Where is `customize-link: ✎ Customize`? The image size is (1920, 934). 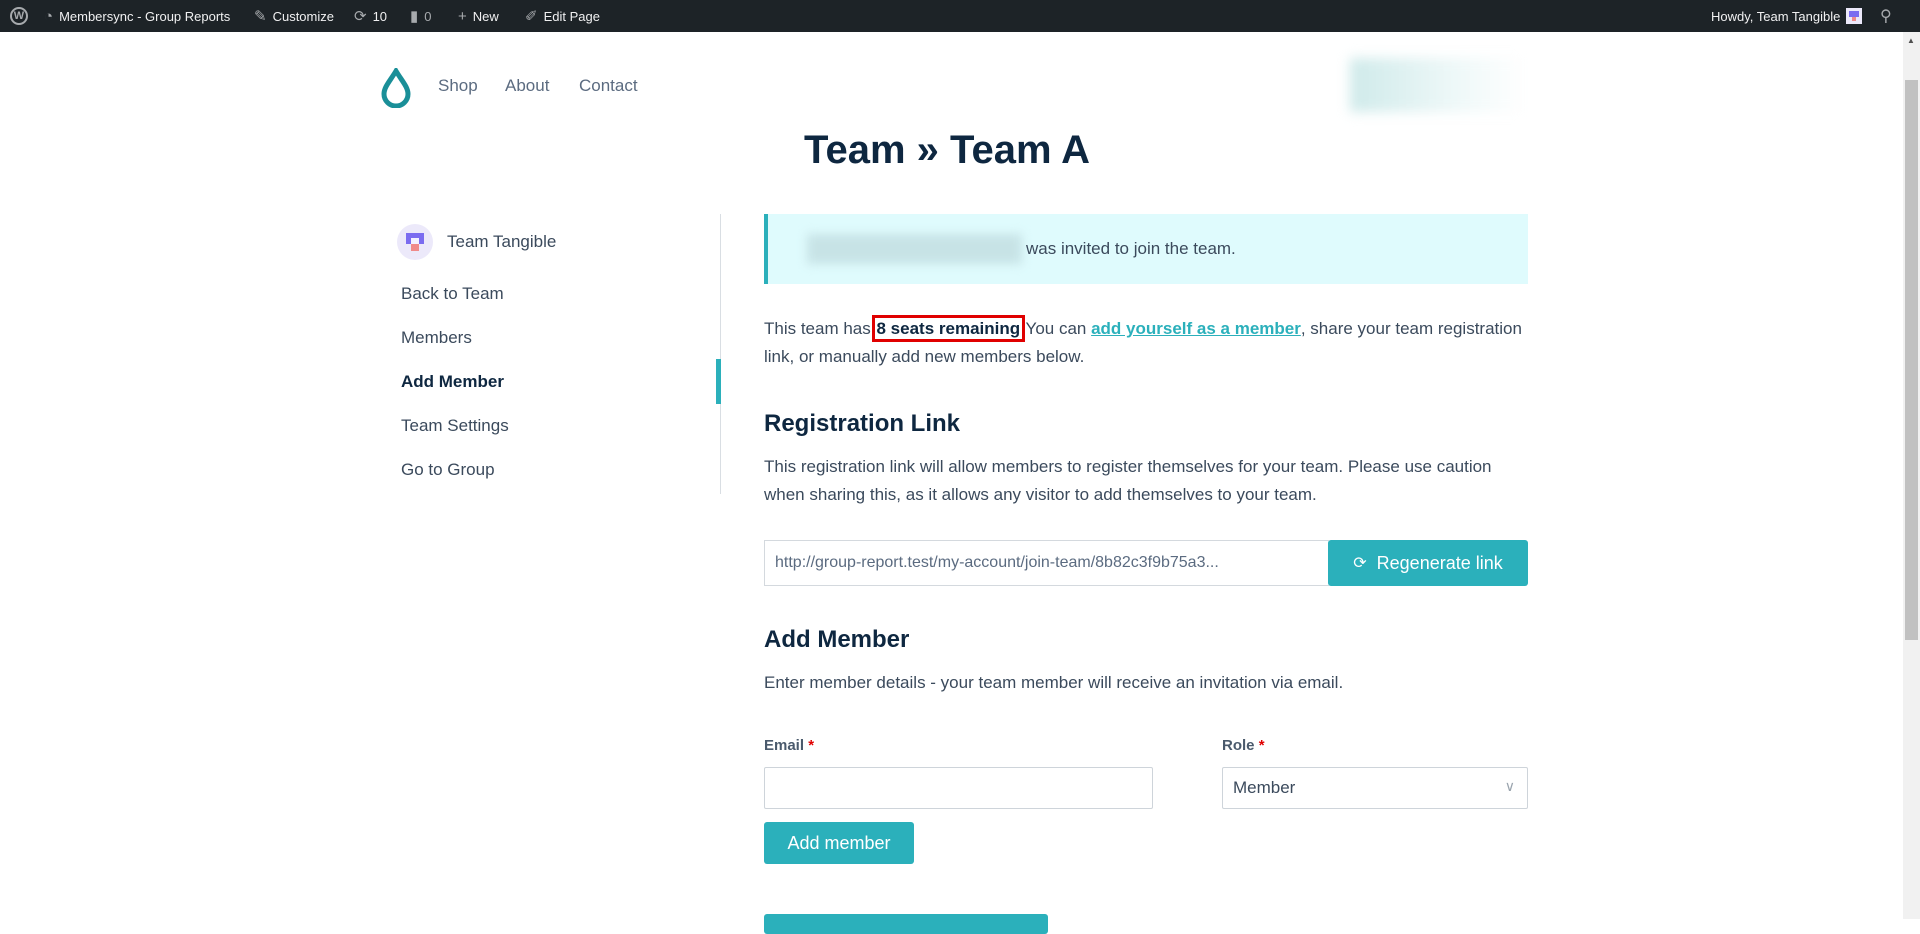
customize-link: ✎ Customize is located at coordinates (294, 16).